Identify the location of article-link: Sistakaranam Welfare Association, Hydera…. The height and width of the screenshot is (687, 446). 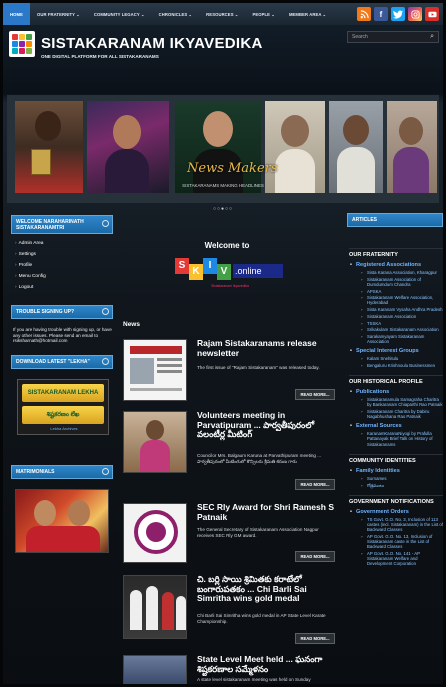
(396, 300).